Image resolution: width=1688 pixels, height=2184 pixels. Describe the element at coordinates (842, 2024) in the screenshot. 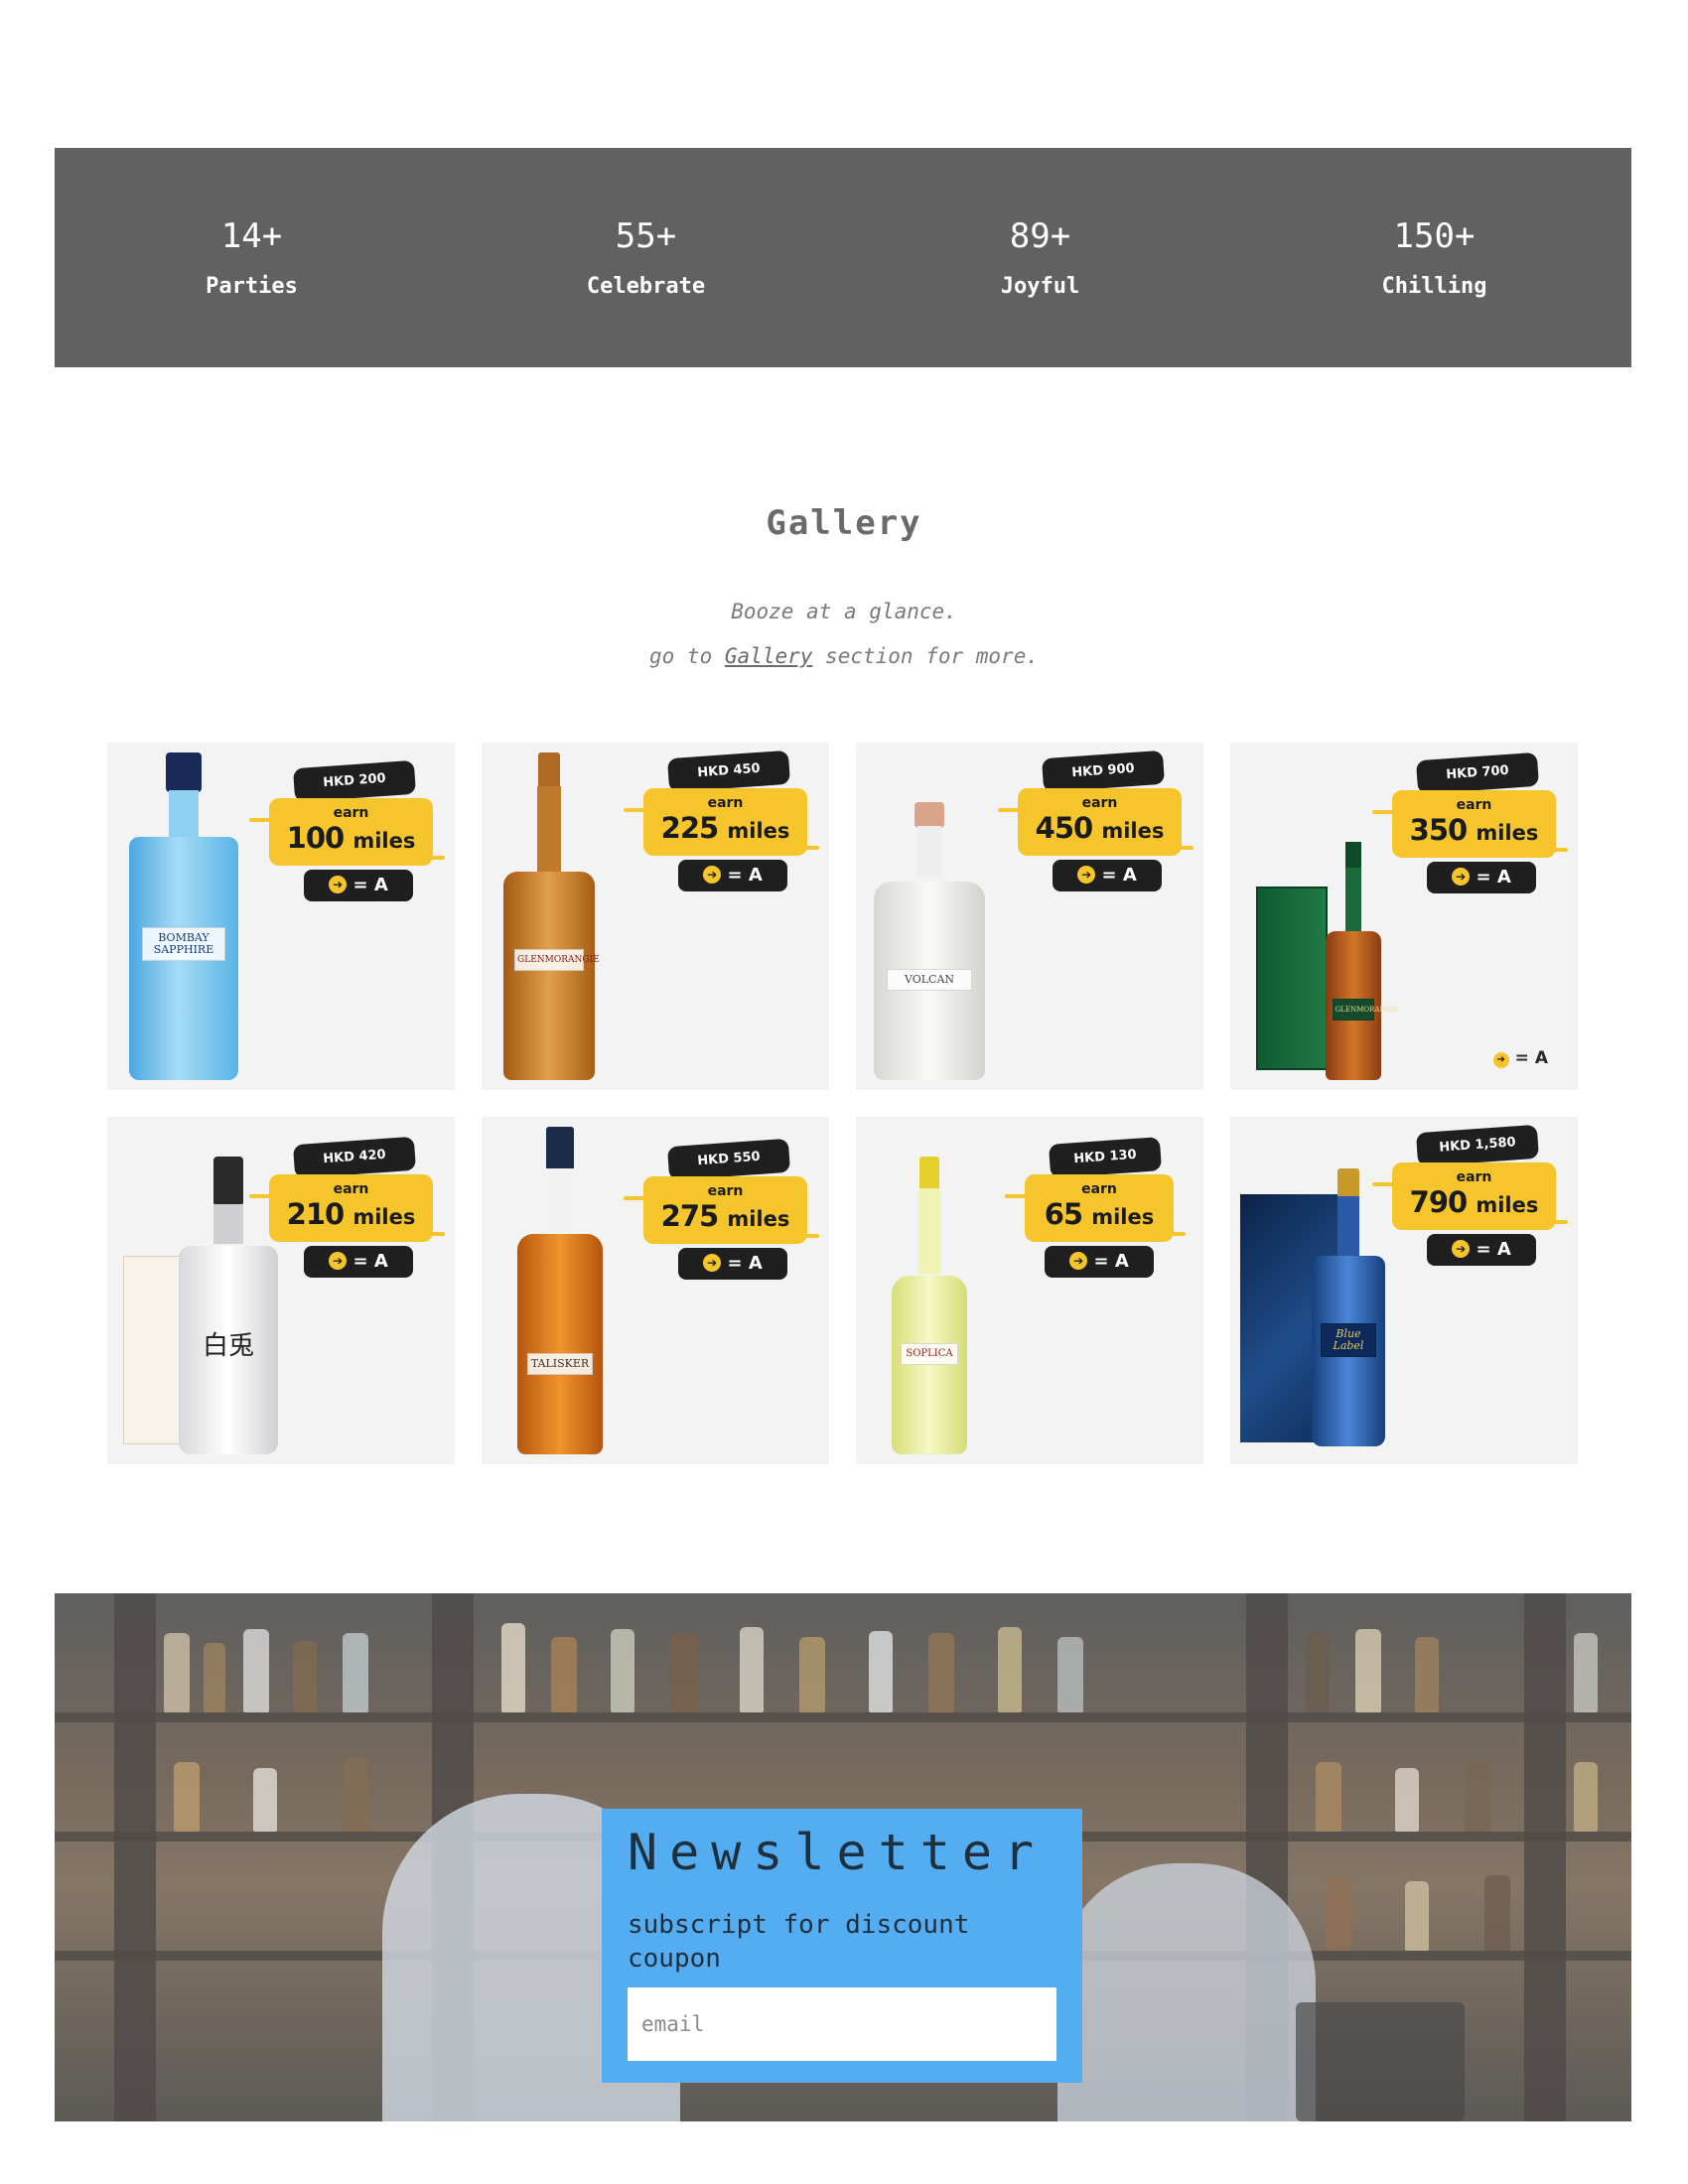

I see `email-field` at that location.